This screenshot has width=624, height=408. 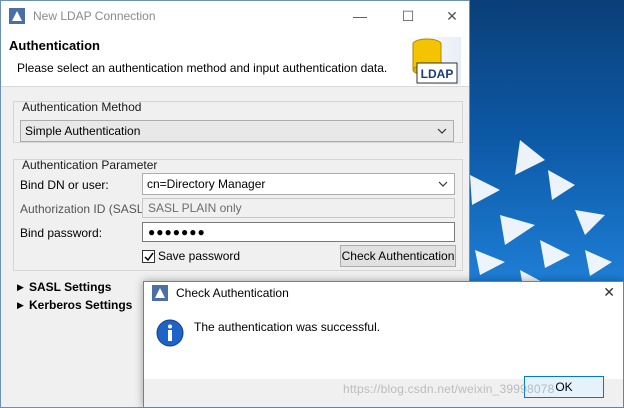 What do you see at coordinates (433, 61) in the screenshot?
I see `ldap-database-icon: LDAP` at bounding box center [433, 61].